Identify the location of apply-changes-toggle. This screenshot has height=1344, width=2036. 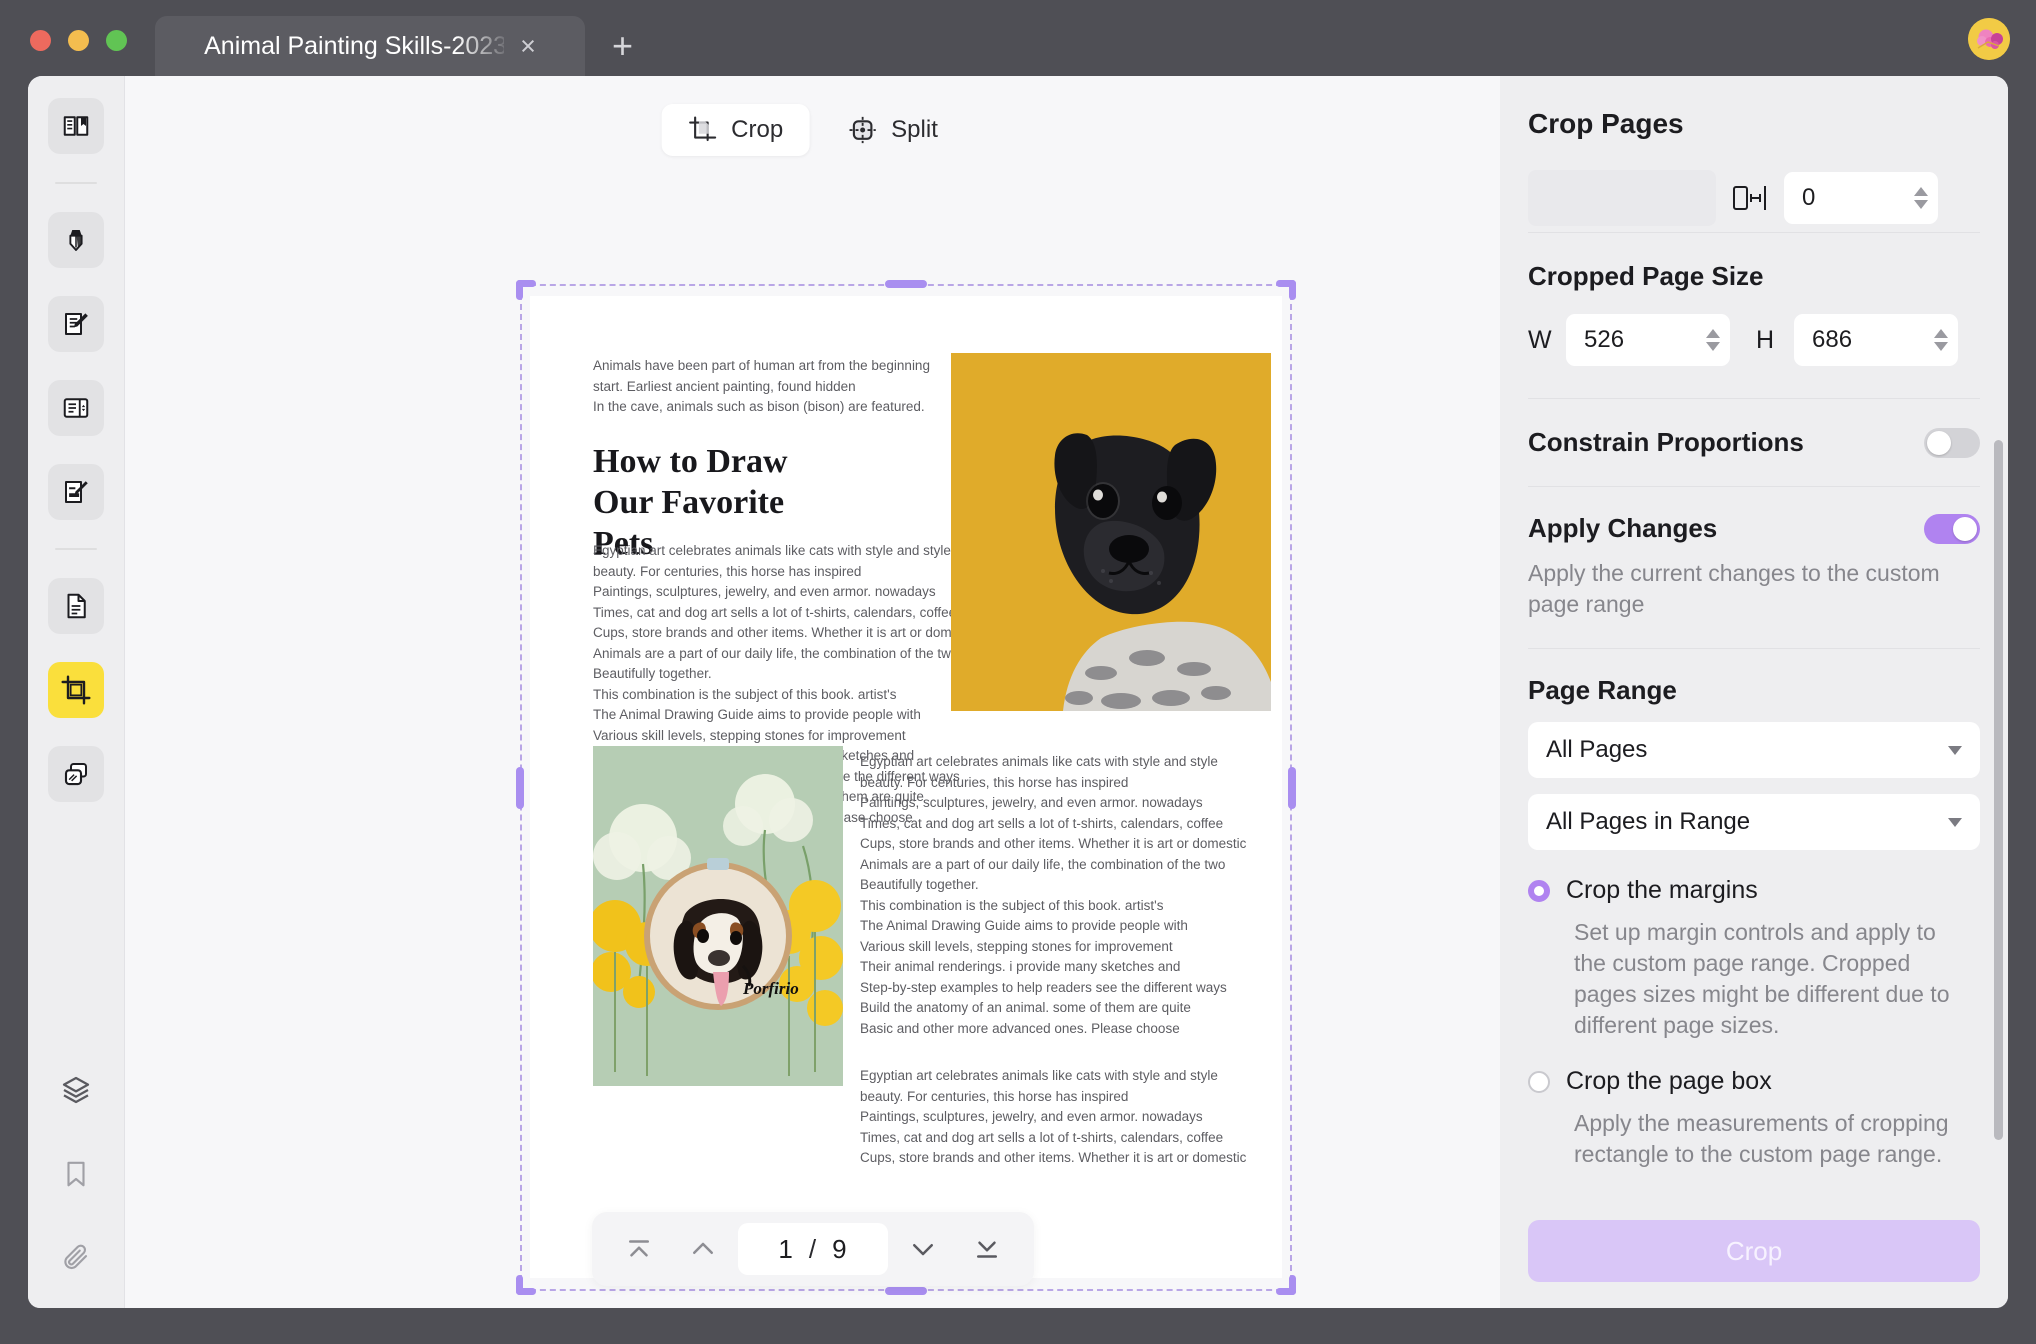
(1952, 528).